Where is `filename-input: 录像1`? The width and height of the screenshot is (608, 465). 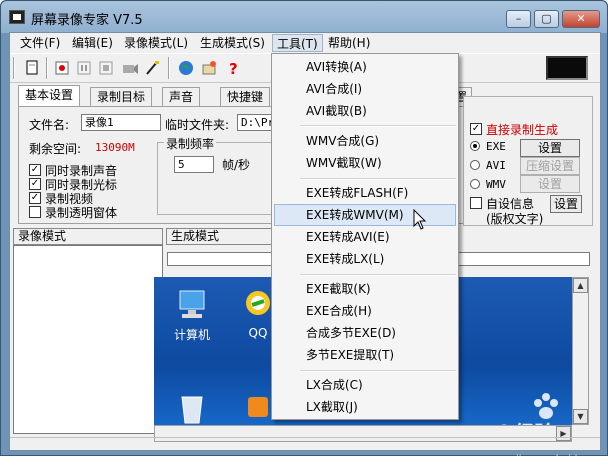 filename-input: 录像1 is located at coordinates (121, 122).